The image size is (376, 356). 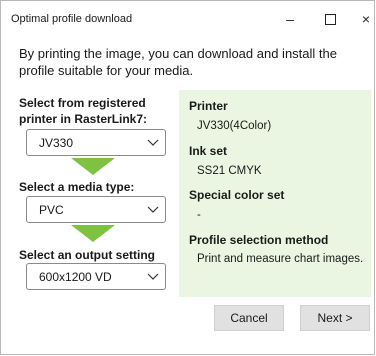 I want to click on printer-dropdown: JV330, so click(x=96, y=142).